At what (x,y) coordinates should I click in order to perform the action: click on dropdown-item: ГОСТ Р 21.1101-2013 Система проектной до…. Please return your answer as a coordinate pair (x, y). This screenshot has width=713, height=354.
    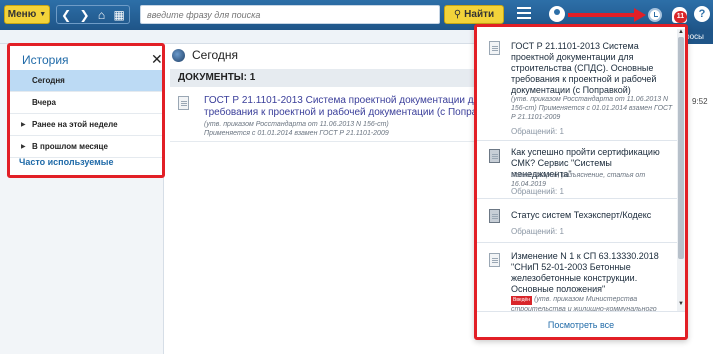
    Looking at the image, I should click on (577, 87).